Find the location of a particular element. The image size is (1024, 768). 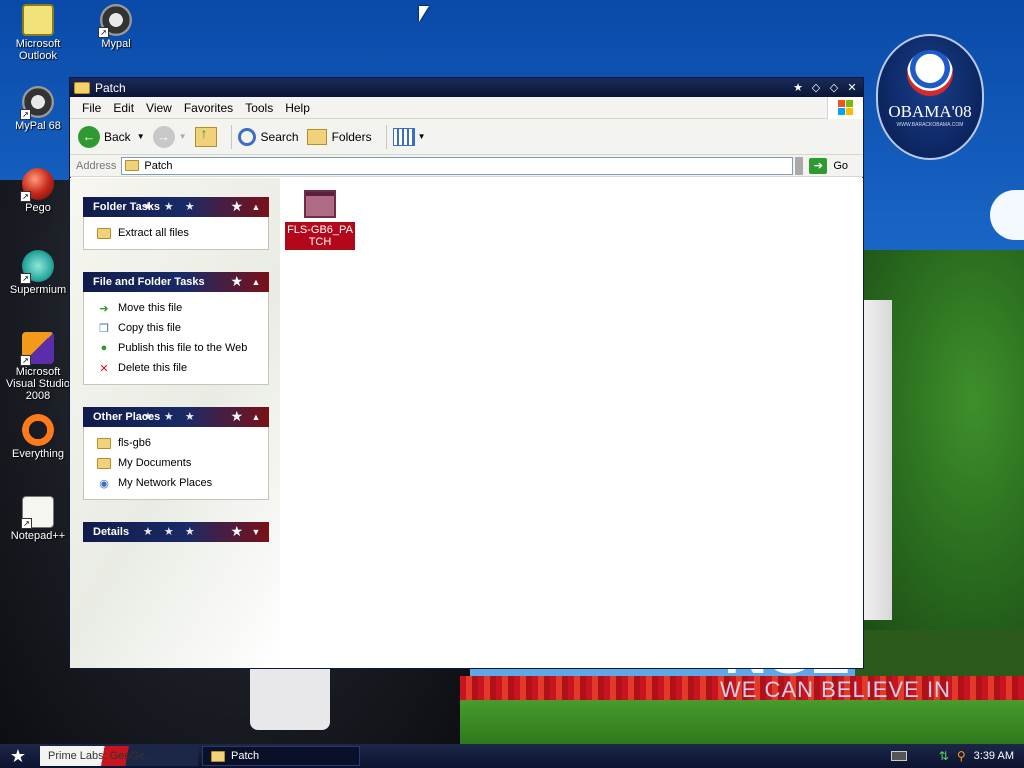

desktop-icon-supermium: ↗ Supermium is located at coordinates (38, 273).